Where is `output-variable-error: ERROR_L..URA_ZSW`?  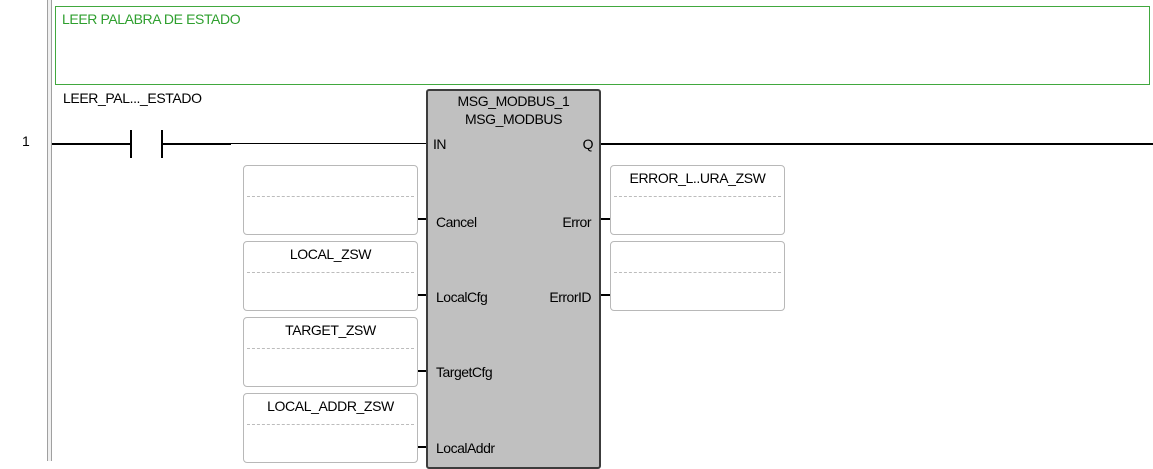 output-variable-error: ERROR_L..URA_ZSW is located at coordinates (697, 200).